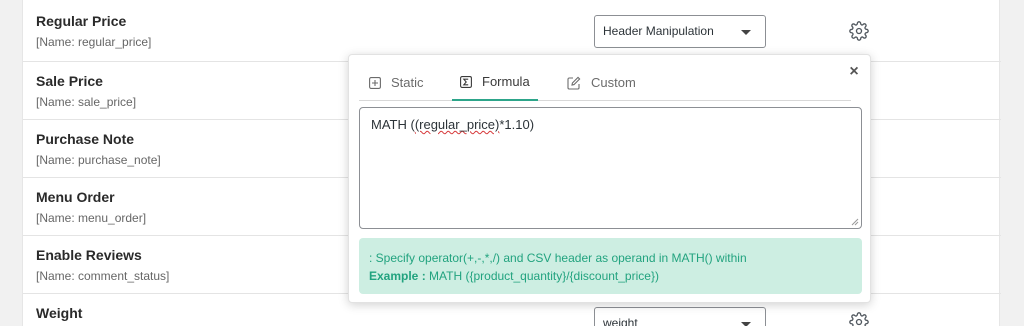 This screenshot has width=1024, height=326. Describe the element at coordinates (397, 276) in the screenshot. I see `help-example-label: Example :` at that location.